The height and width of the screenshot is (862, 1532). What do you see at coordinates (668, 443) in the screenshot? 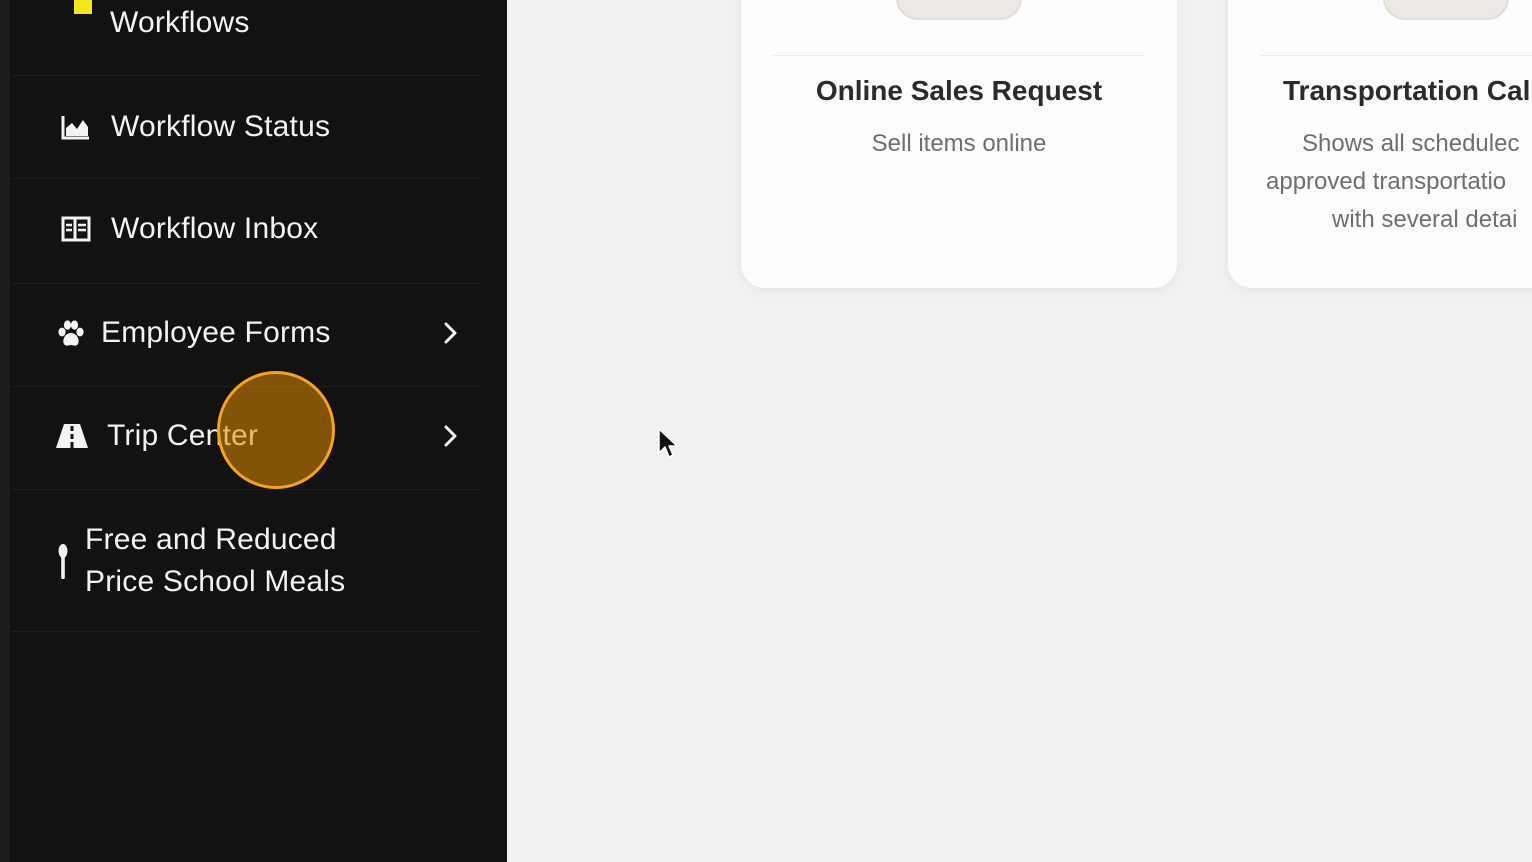
I see `mouse-cursor-icon` at bounding box center [668, 443].